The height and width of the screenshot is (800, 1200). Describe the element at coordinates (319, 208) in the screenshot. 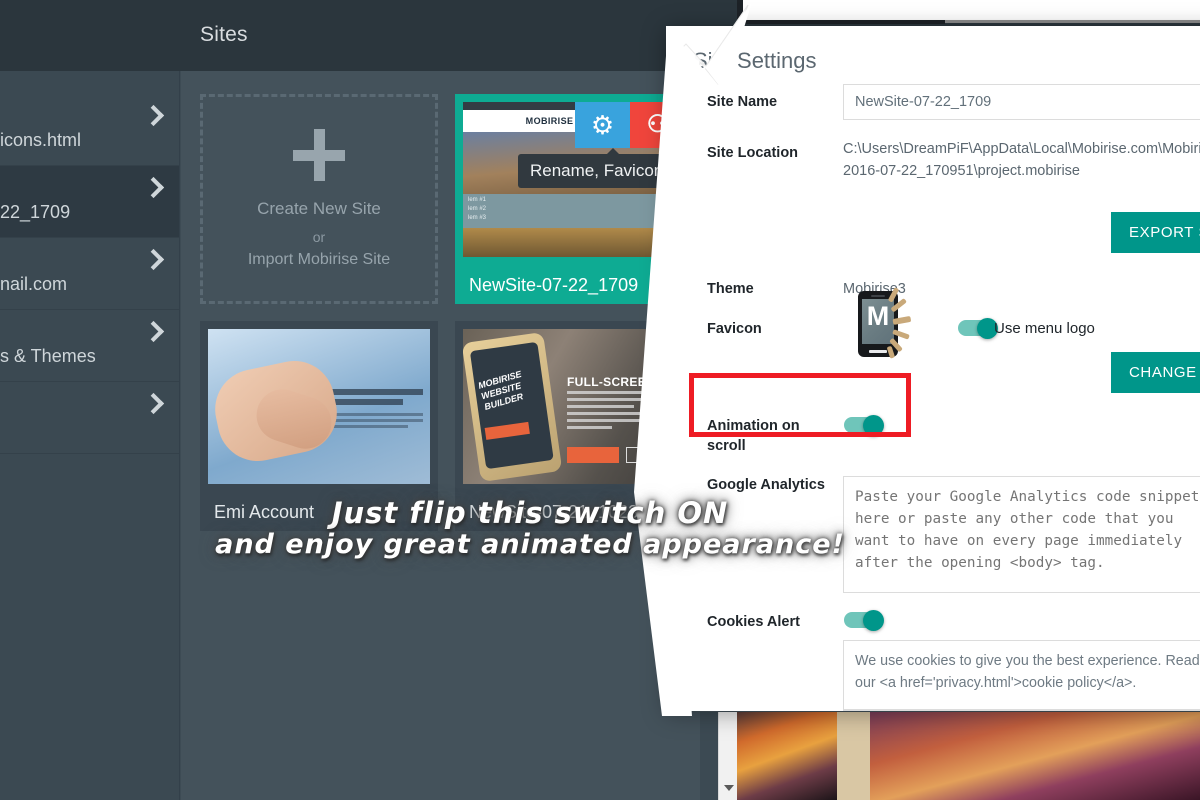

I see `create-new-site-label: Create New Site` at that location.